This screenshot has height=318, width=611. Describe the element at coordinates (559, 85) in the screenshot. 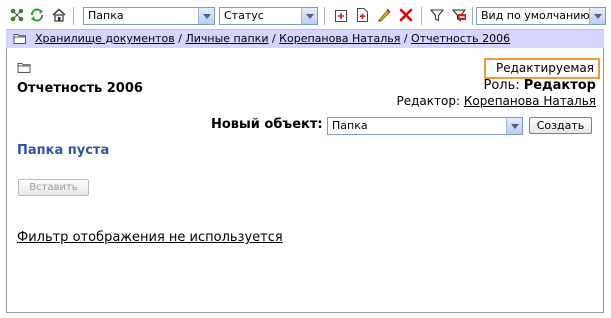

I see `role-value: Редактор` at that location.